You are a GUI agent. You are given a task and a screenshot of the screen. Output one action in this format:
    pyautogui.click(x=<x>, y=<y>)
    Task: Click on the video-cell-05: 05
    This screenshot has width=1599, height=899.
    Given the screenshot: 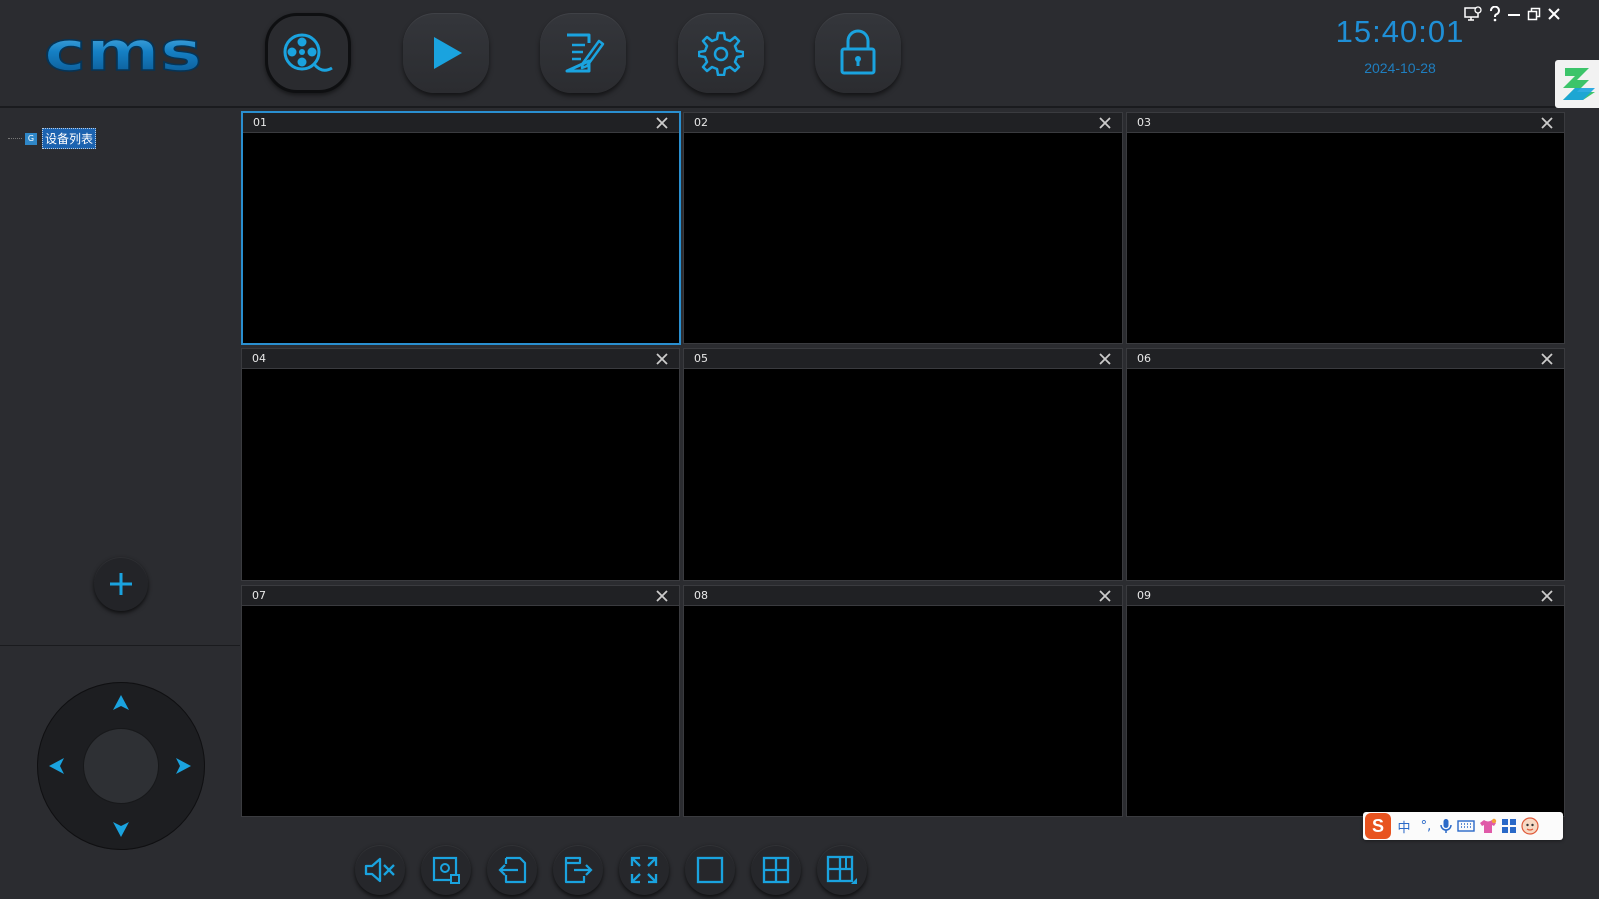 What is the action you would take?
    pyautogui.click(x=903, y=464)
    